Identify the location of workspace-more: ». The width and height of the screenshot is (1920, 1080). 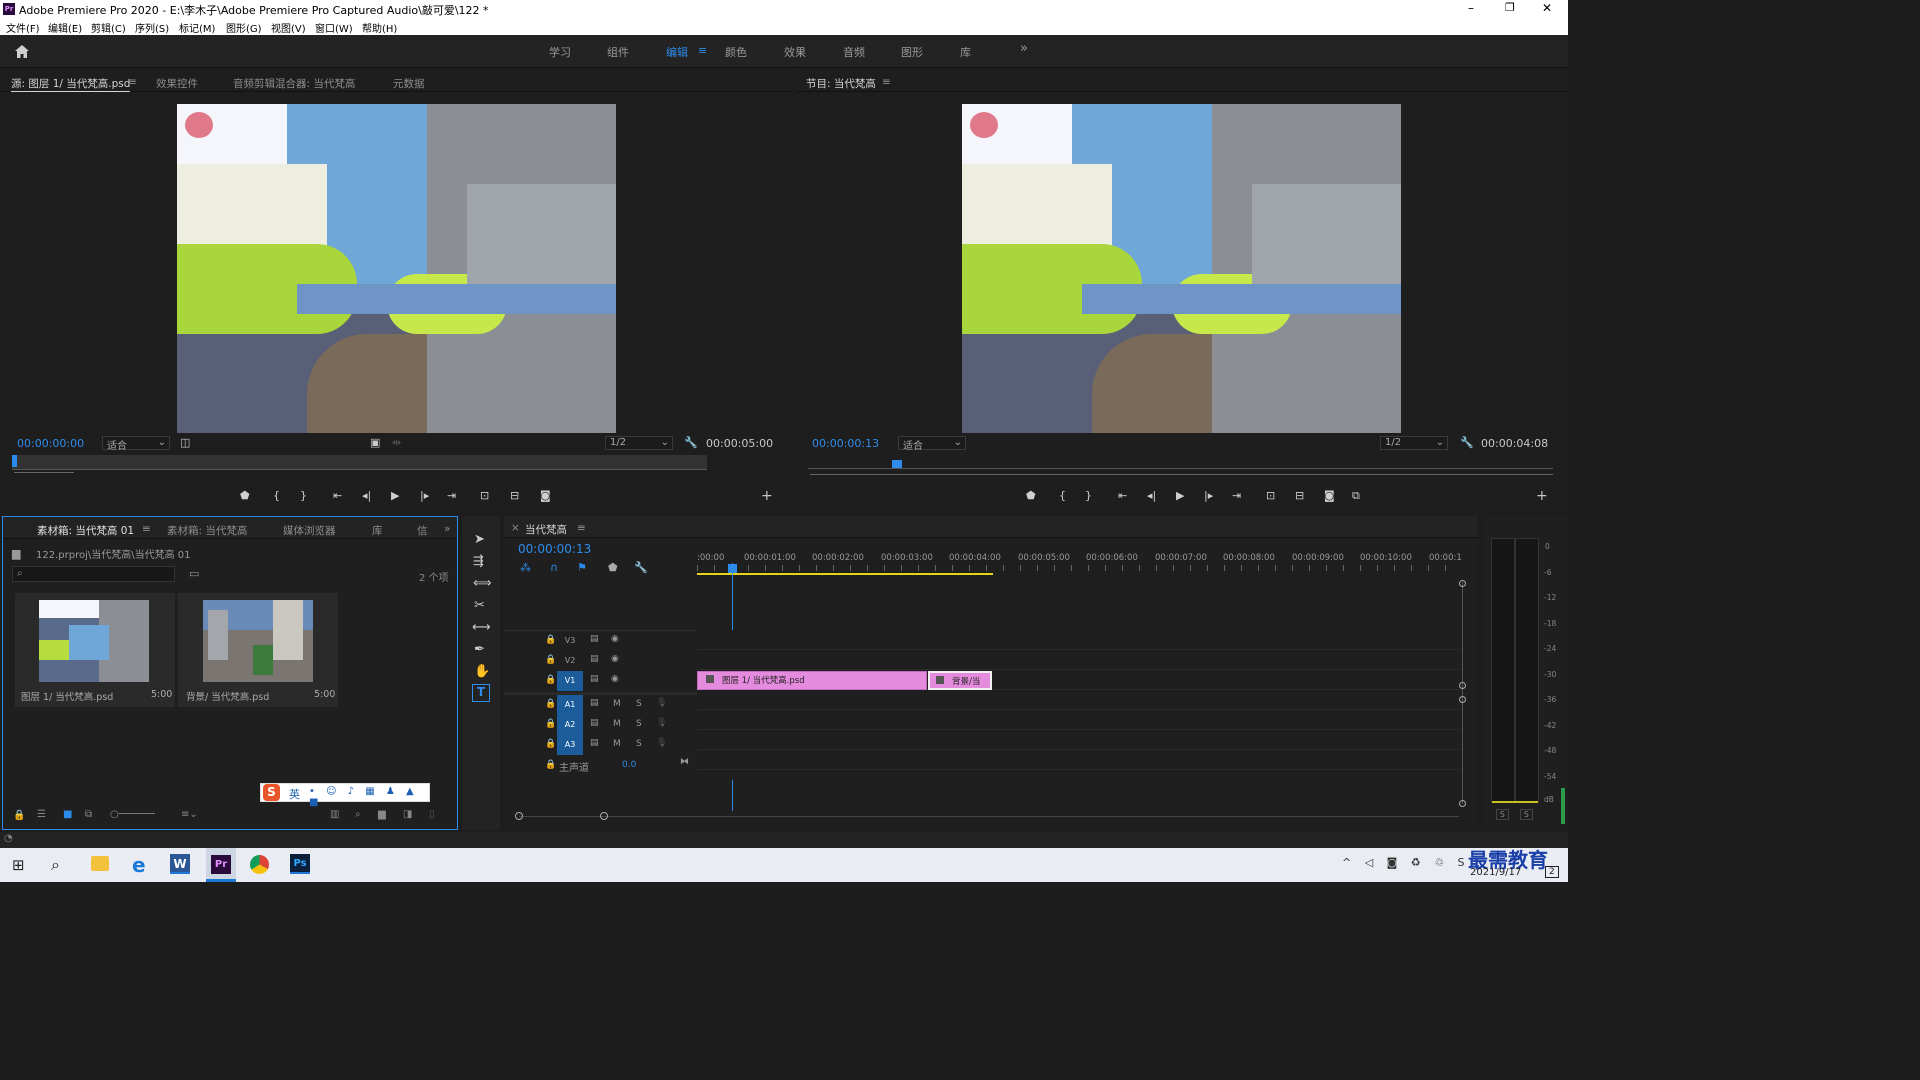
(1024, 48).